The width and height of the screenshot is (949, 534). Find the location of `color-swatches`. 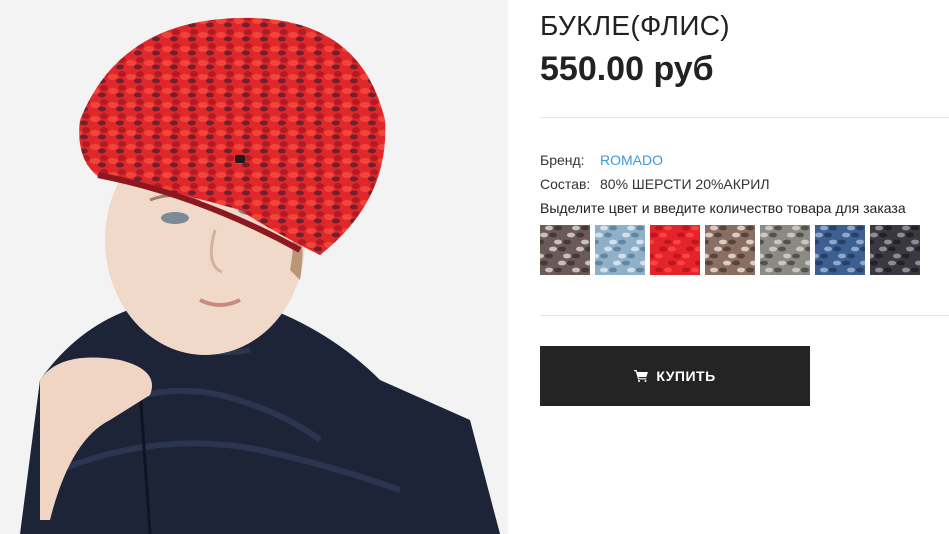

color-swatches is located at coordinates (744, 250).